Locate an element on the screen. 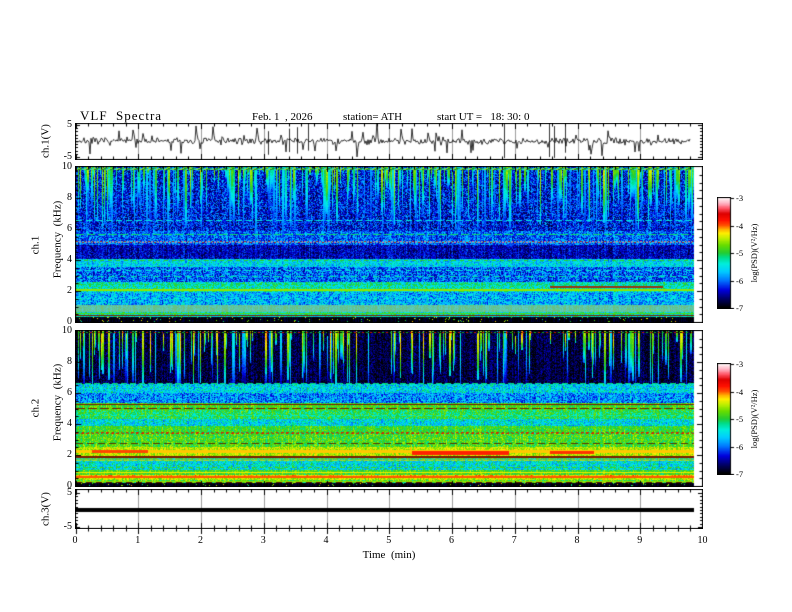 This screenshot has width=792, height=612. time-tick-label: 2 is located at coordinates (200, 540).